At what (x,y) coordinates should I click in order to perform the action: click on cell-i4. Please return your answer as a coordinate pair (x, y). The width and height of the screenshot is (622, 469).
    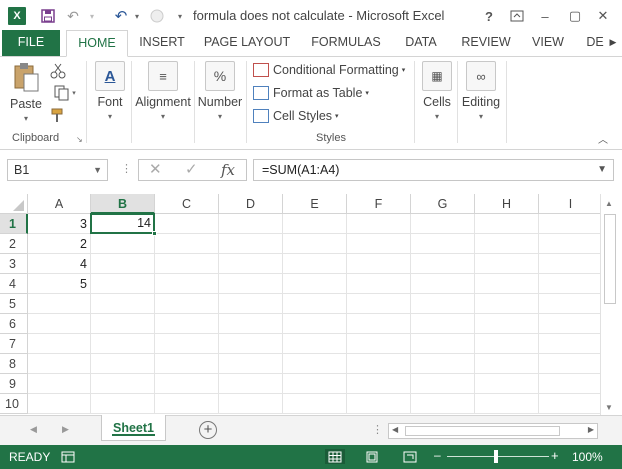
    Looking at the image, I should click on (569, 284).